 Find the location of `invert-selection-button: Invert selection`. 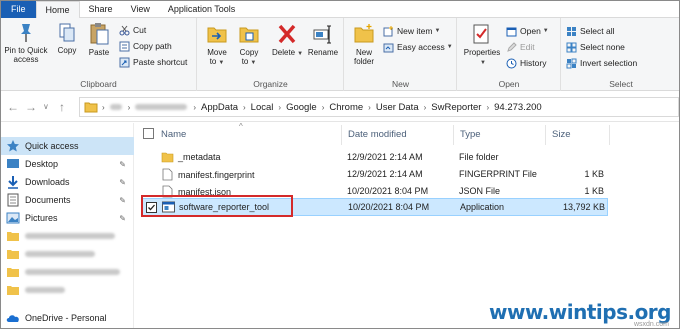

invert-selection-button: Invert selection is located at coordinates (601, 63).